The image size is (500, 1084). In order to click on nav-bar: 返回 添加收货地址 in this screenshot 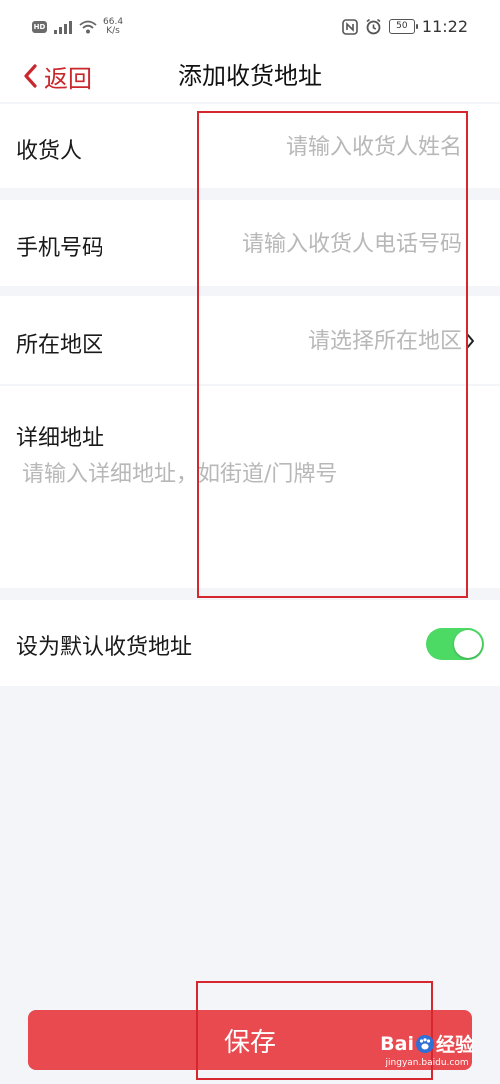, I will do `click(250, 79)`.